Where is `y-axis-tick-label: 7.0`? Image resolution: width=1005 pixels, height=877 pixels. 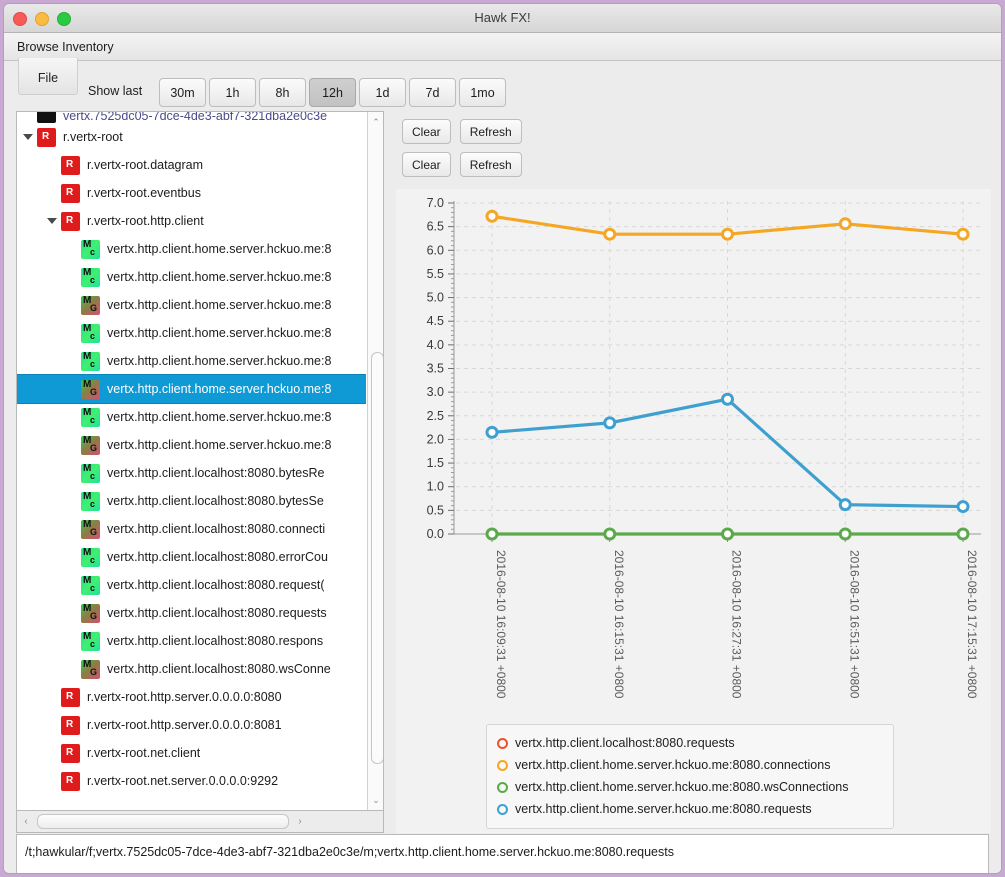
y-axis-tick-label: 7.0 is located at coordinates (435, 203).